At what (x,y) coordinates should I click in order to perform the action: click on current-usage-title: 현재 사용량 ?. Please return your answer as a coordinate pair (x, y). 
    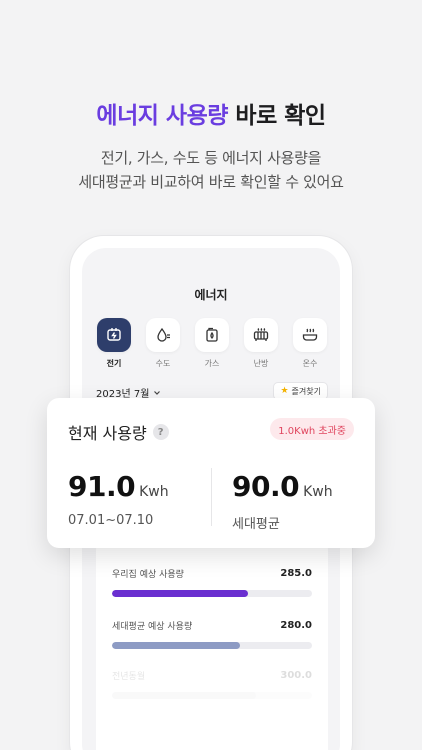
    Looking at the image, I should click on (118, 432).